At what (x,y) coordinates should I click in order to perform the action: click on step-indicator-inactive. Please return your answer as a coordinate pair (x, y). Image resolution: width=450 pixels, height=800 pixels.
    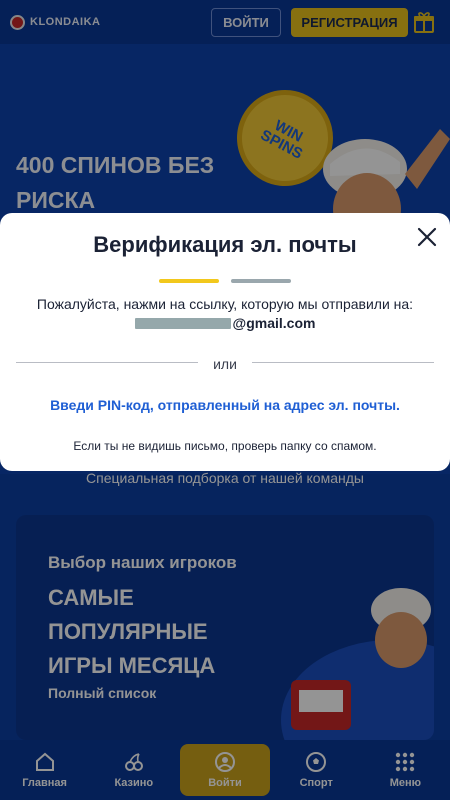
    Looking at the image, I should click on (261, 281).